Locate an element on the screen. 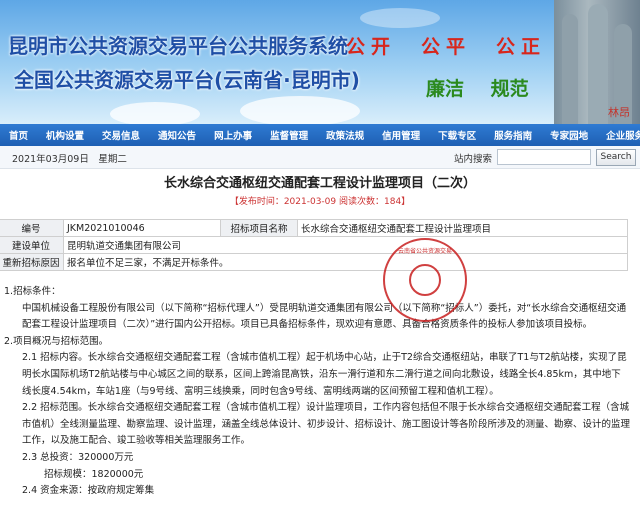 The width and height of the screenshot is (640, 505). site-title-secondary: 全国公共资源交易平台(云南省·昆明市) is located at coordinates (187, 80).